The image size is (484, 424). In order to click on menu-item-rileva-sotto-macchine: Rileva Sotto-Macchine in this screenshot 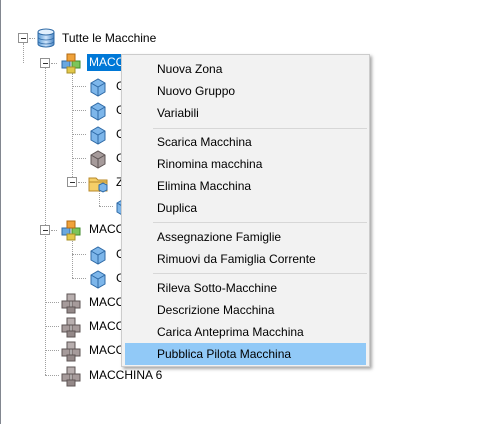, I will do `click(245, 288)`.